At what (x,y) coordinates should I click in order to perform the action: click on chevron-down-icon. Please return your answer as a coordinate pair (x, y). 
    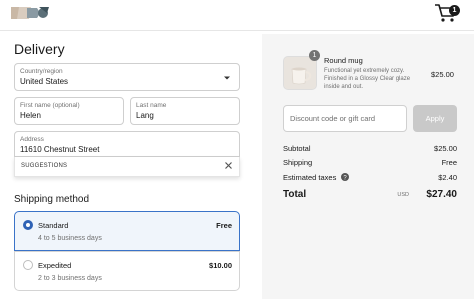
    Looking at the image, I should click on (227, 78).